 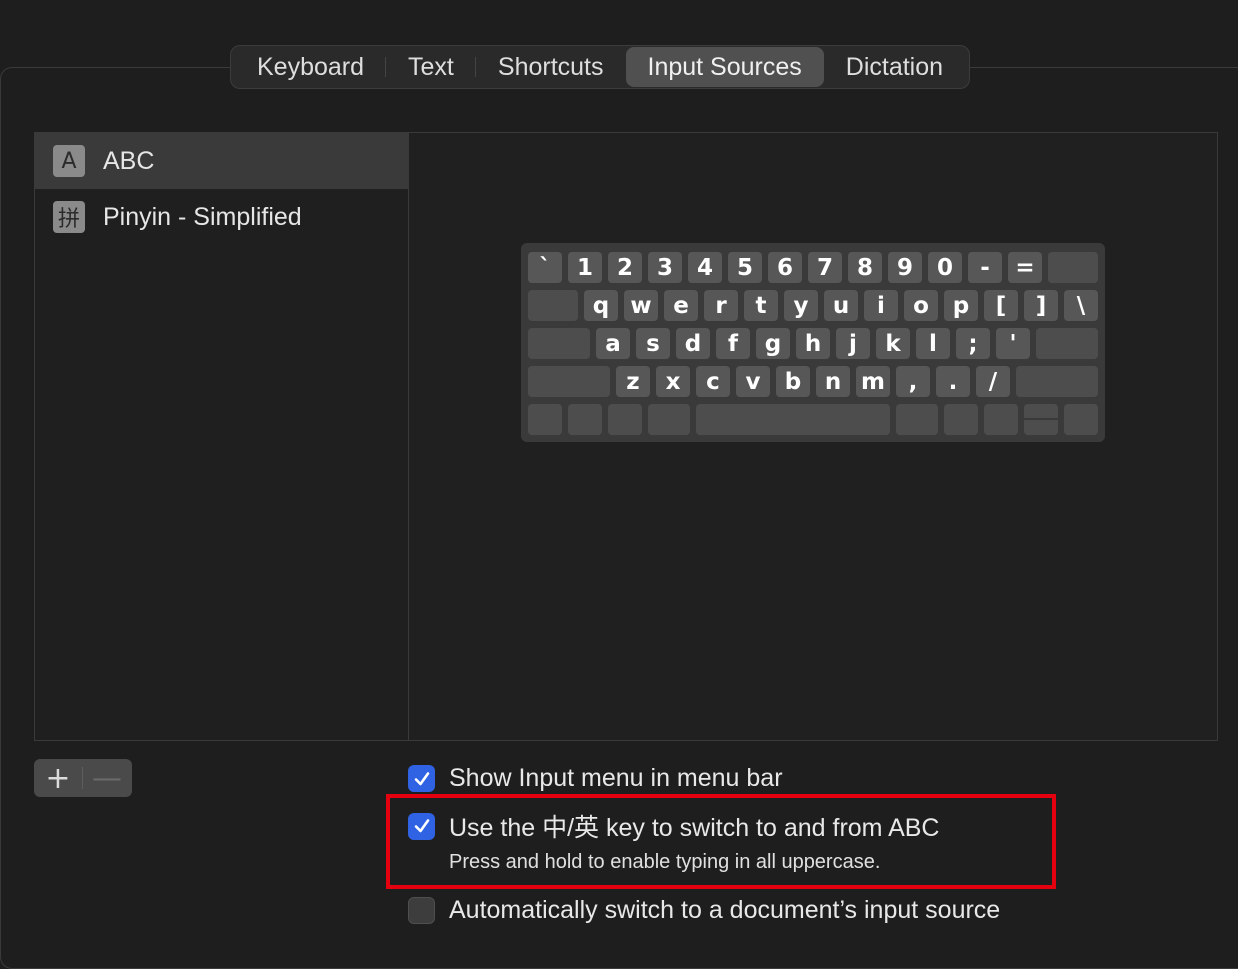 I want to click on keyboard-key: ', so click(x=1013, y=343).